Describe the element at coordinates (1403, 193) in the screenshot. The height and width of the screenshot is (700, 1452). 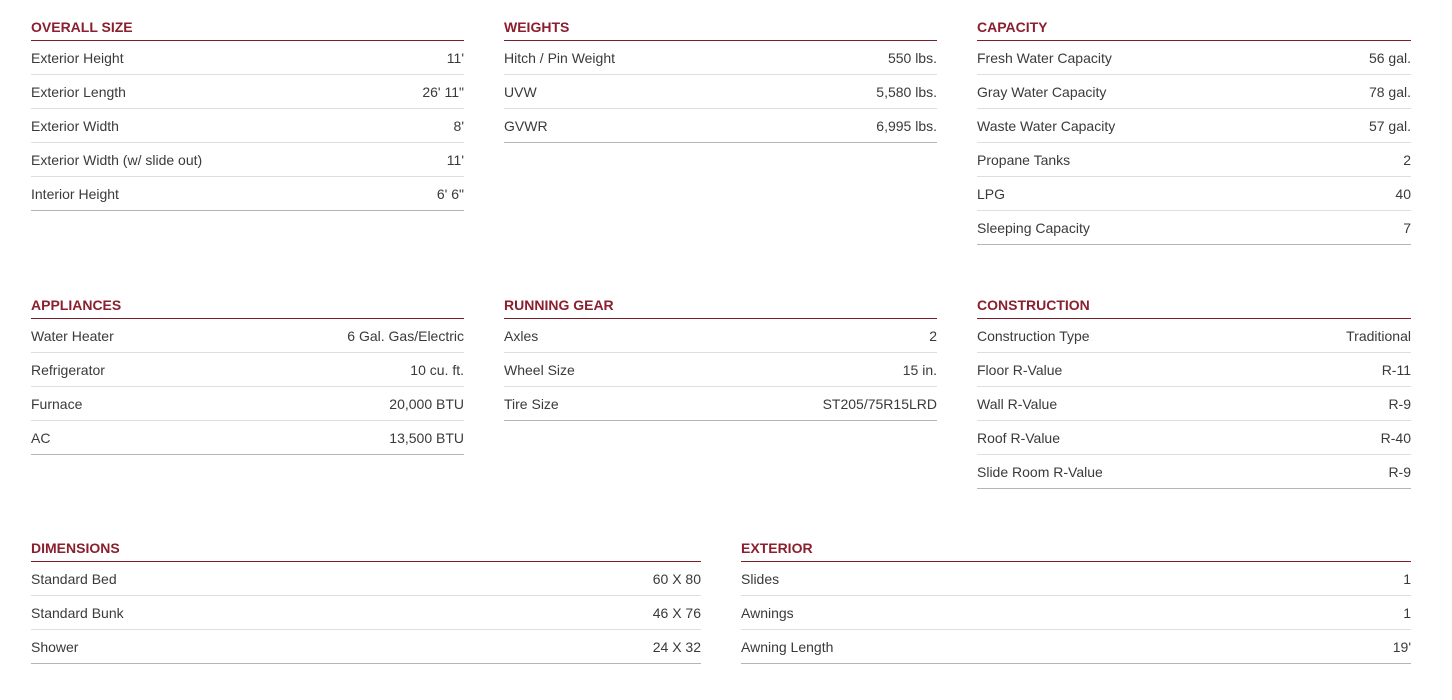
I see `spec-value: 40` at that location.